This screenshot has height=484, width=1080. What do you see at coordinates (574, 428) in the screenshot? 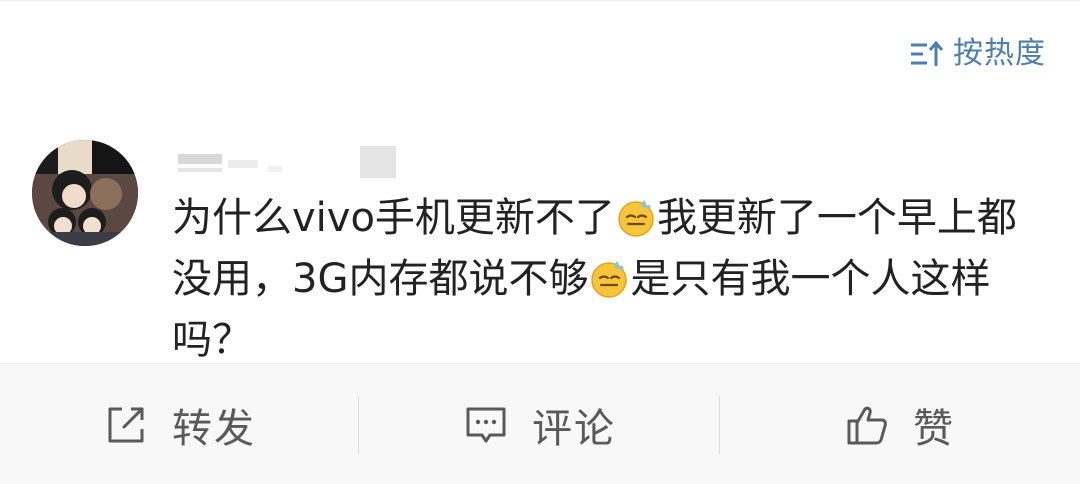
I see `comment-label: 评论` at bounding box center [574, 428].